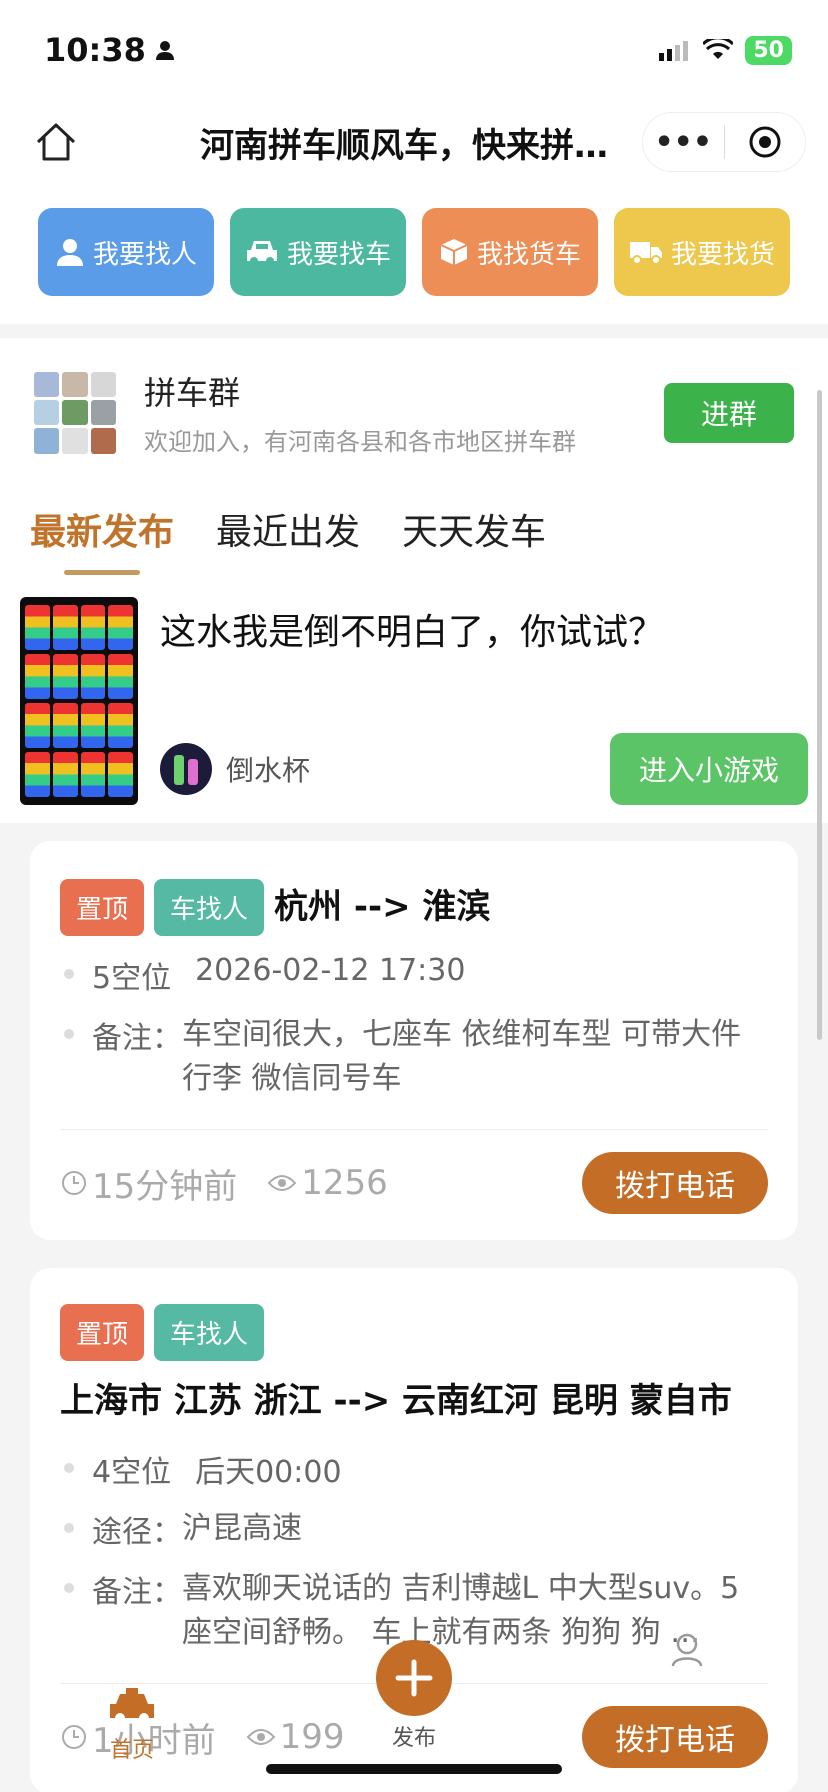 Image resolution: width=828 pixels, height=1792 pixels. I want to click on group-avatar, so click(75, 412).